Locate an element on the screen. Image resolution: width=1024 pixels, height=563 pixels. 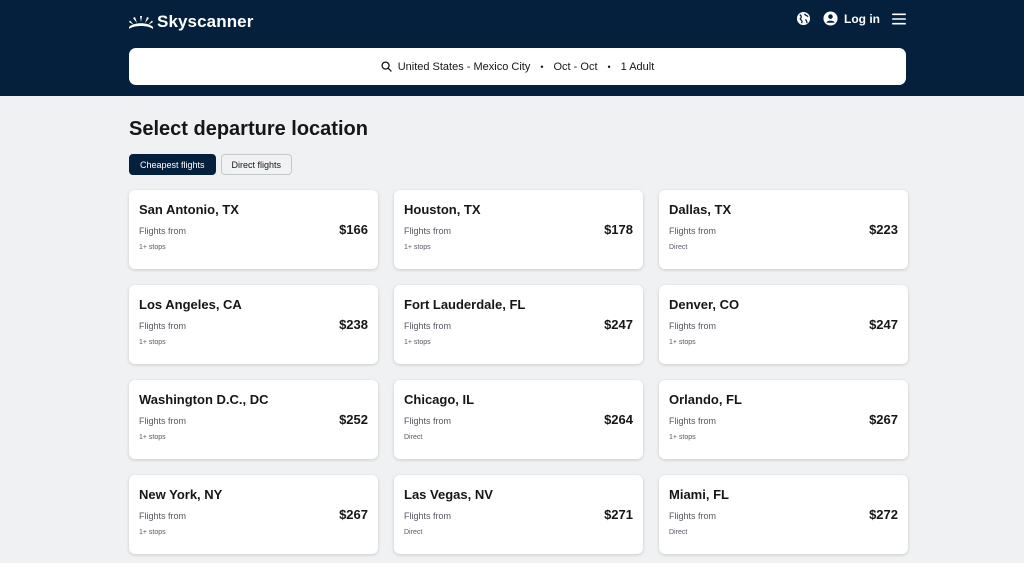
card-price: $264 is located at coordinates (618, 419).